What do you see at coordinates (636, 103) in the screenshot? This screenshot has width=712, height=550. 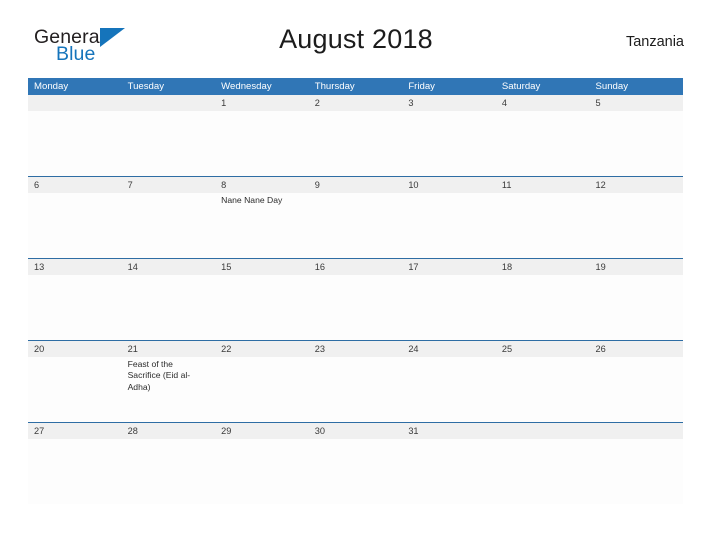 I see `day-number: 5` at bounding box center [636, 103].